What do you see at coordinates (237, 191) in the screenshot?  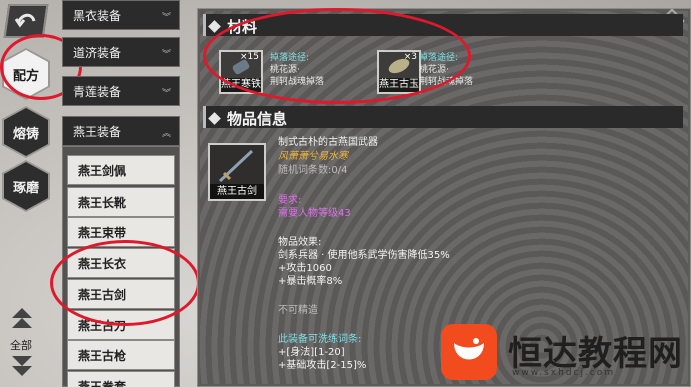 I see `weapon-name: 燕王古剑` at bounding box center [237, 191].